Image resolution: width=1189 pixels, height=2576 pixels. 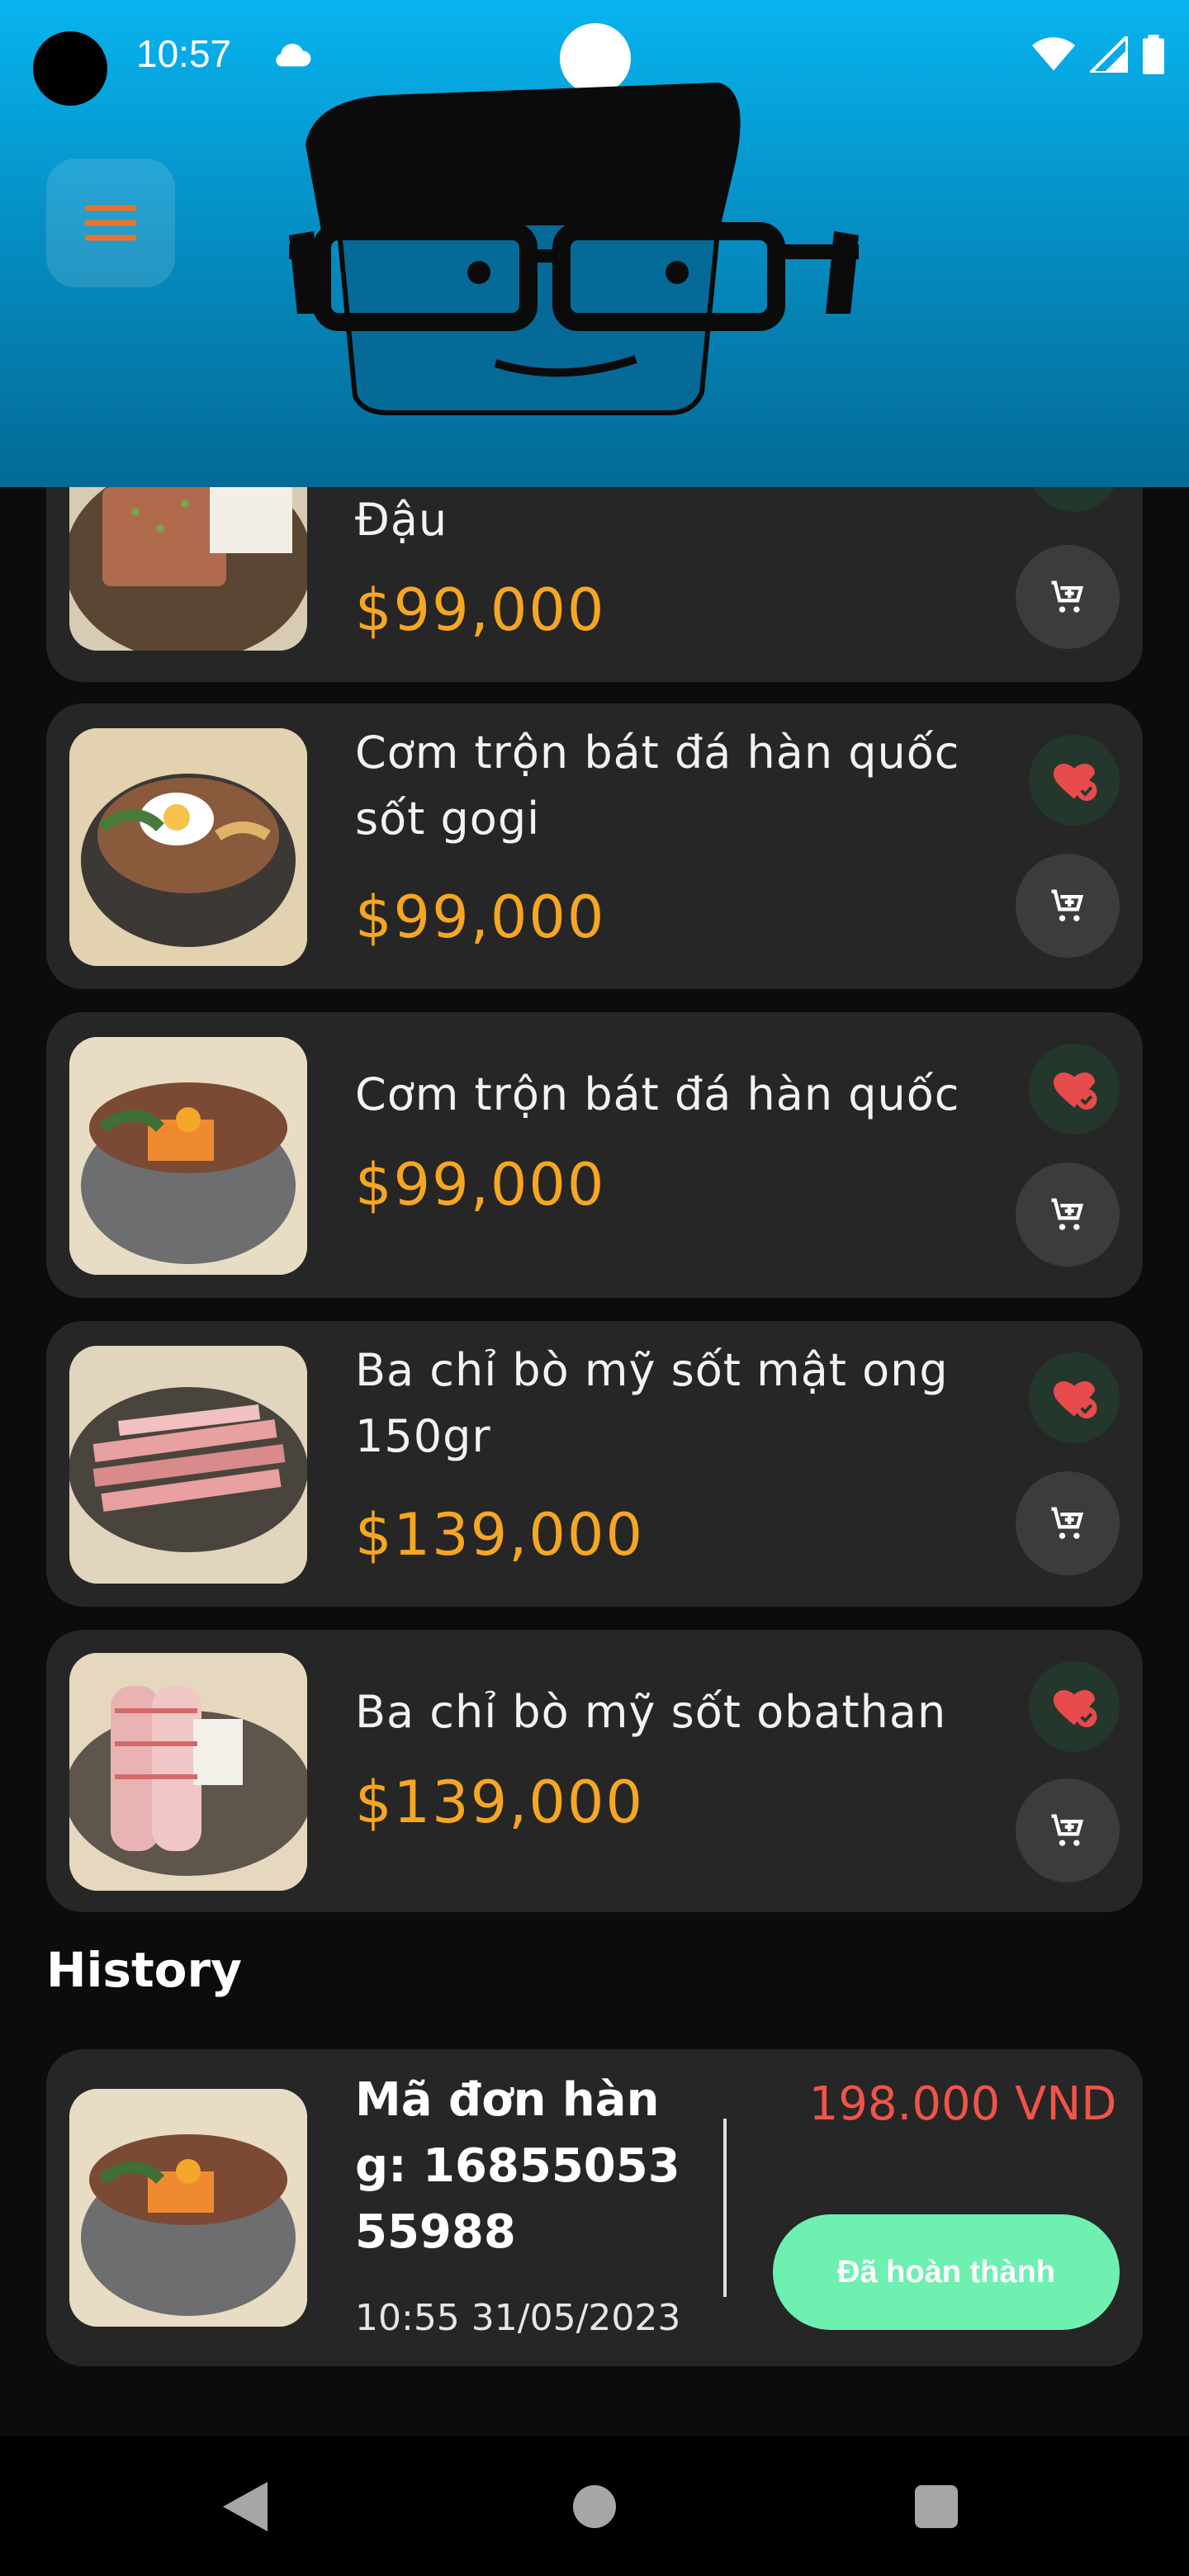 I want to click on product-card: Cơm trộn bát đá hàn quốc $99,000, so click(x=594, y=1155).